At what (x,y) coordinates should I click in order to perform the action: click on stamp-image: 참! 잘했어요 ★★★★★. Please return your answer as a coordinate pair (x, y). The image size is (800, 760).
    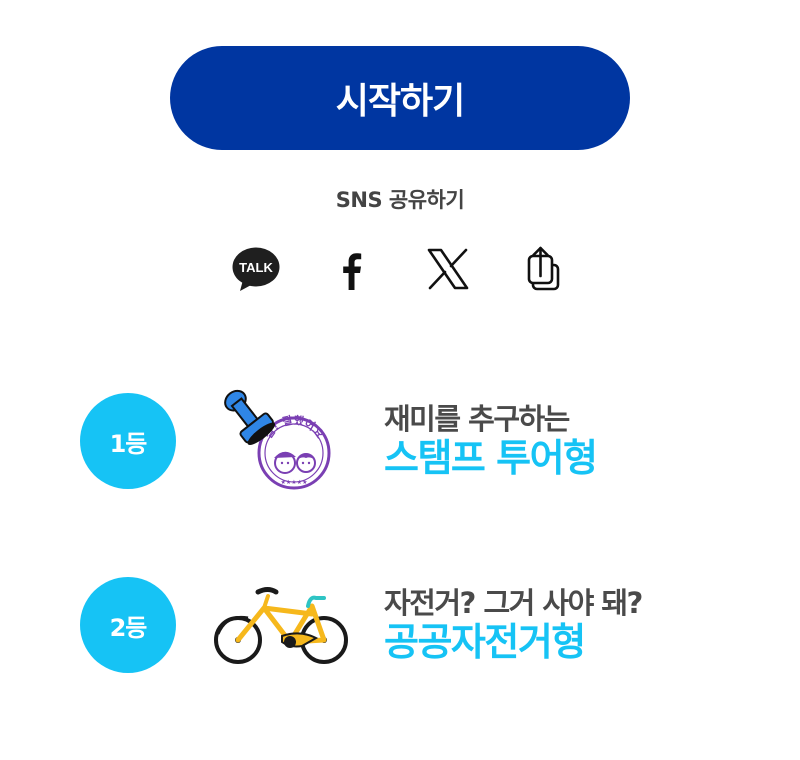
    Looking at the image, I should click on (275, 442).